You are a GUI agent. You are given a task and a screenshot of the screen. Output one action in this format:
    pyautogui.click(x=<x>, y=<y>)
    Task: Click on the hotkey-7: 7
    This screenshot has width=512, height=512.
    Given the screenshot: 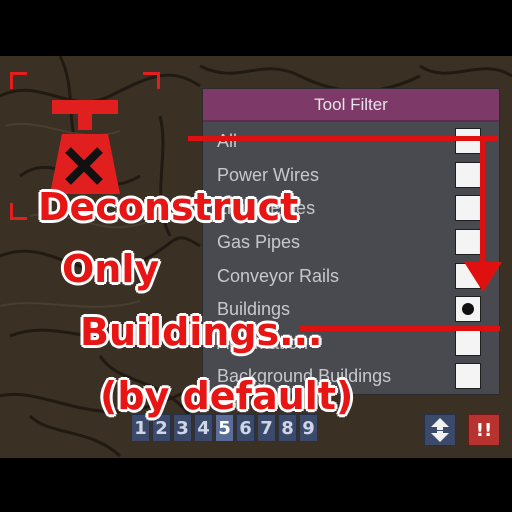 What is the action you would take?
    pyautogui.click(x=266, y=428)
    